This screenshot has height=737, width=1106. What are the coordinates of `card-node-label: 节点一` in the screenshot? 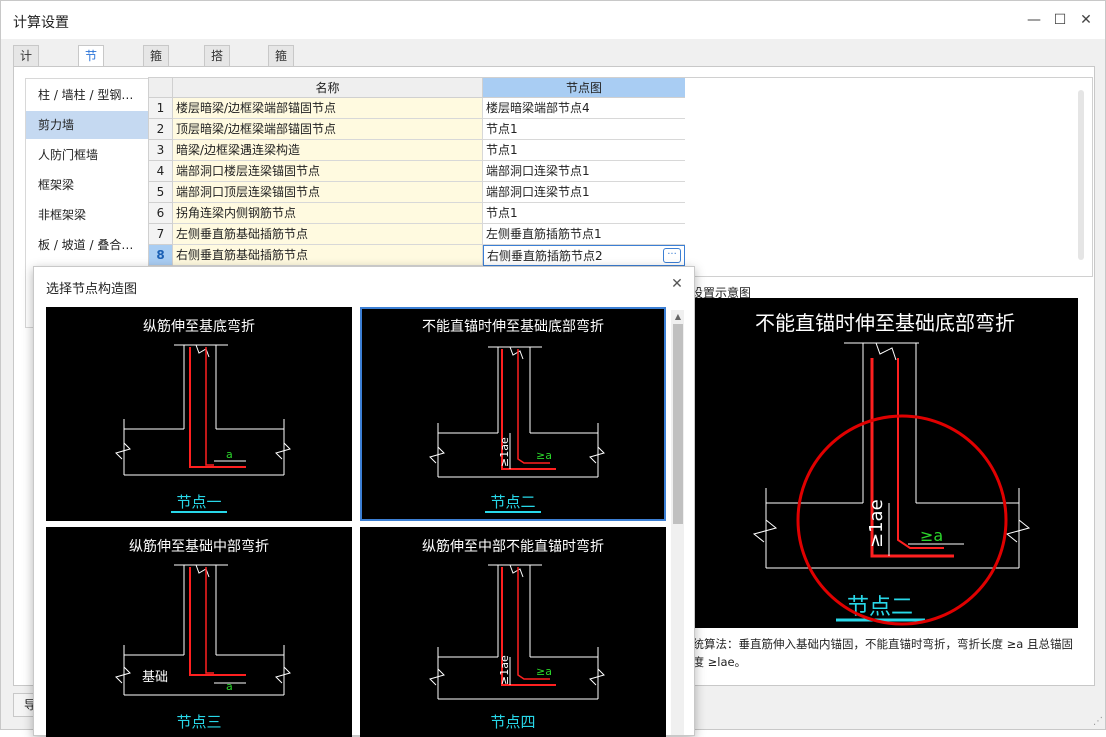 It's located at (198, 502).